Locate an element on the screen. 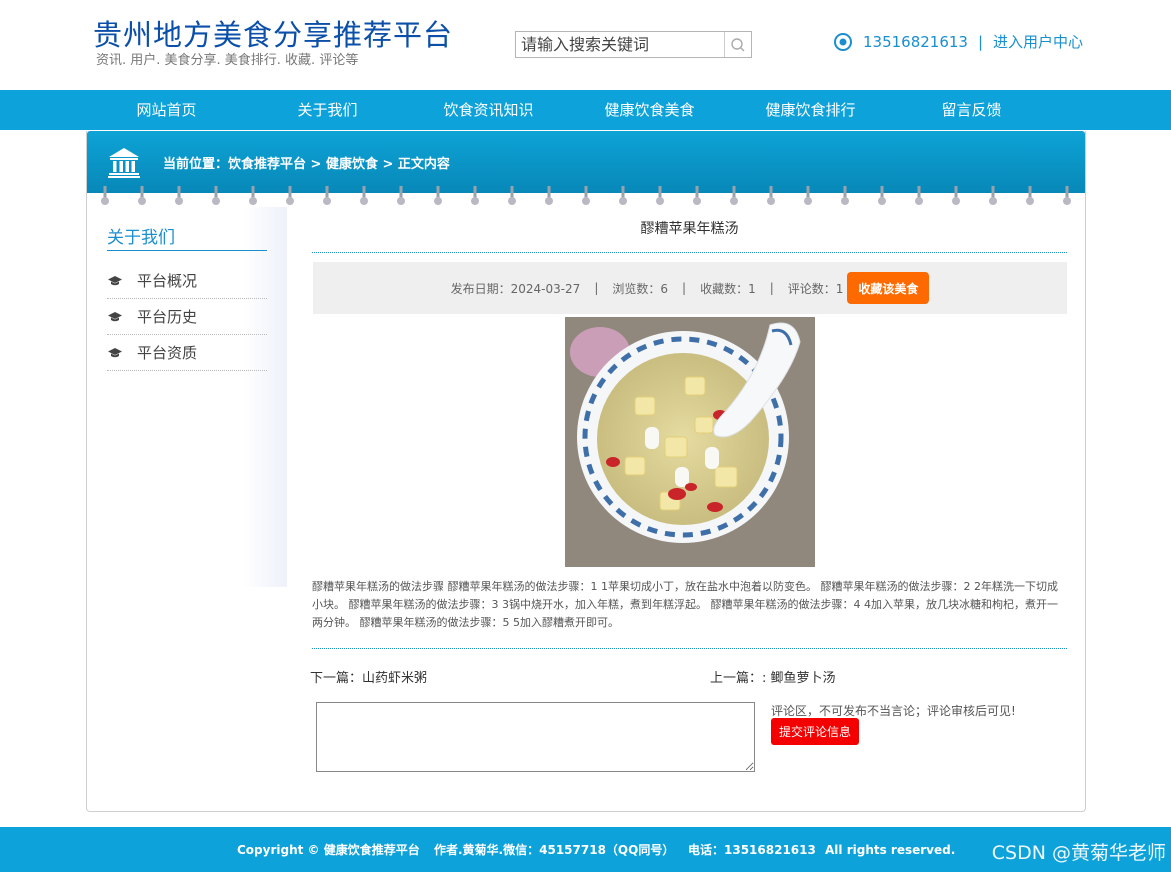  sidebar-list: 平台概况 平台历史 平台资质 is located at coordinates (187, 317).